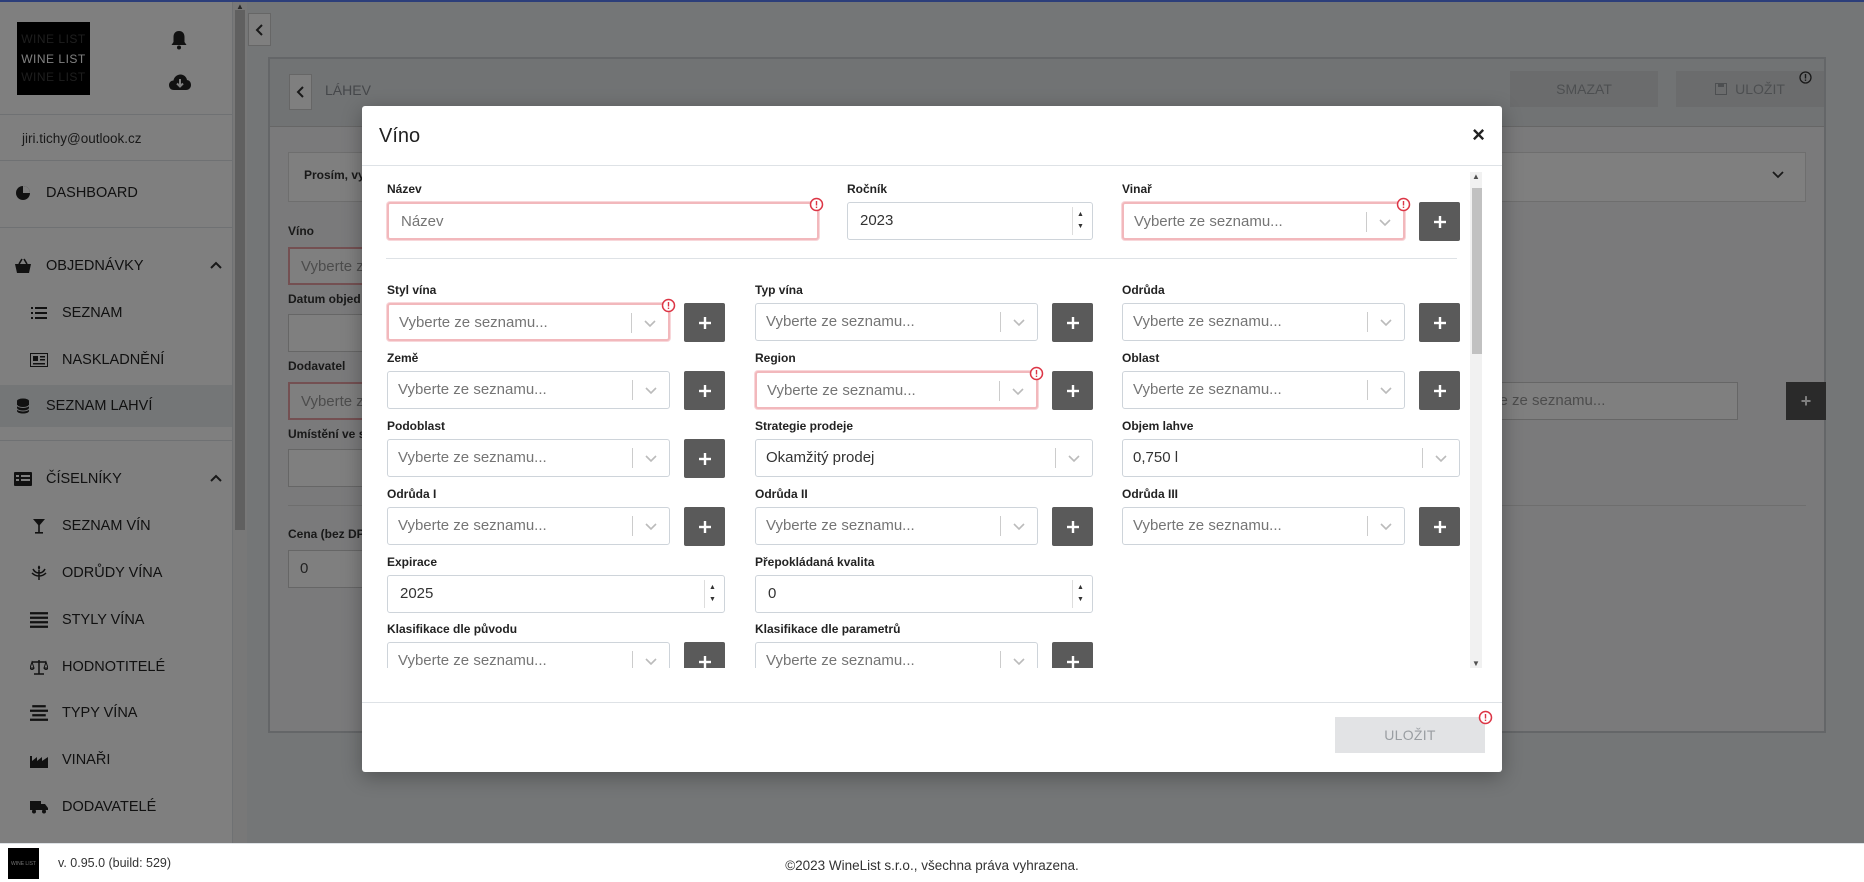 The image size is (1864, 882). I want to click on name-label: Název, so click(404, 189).